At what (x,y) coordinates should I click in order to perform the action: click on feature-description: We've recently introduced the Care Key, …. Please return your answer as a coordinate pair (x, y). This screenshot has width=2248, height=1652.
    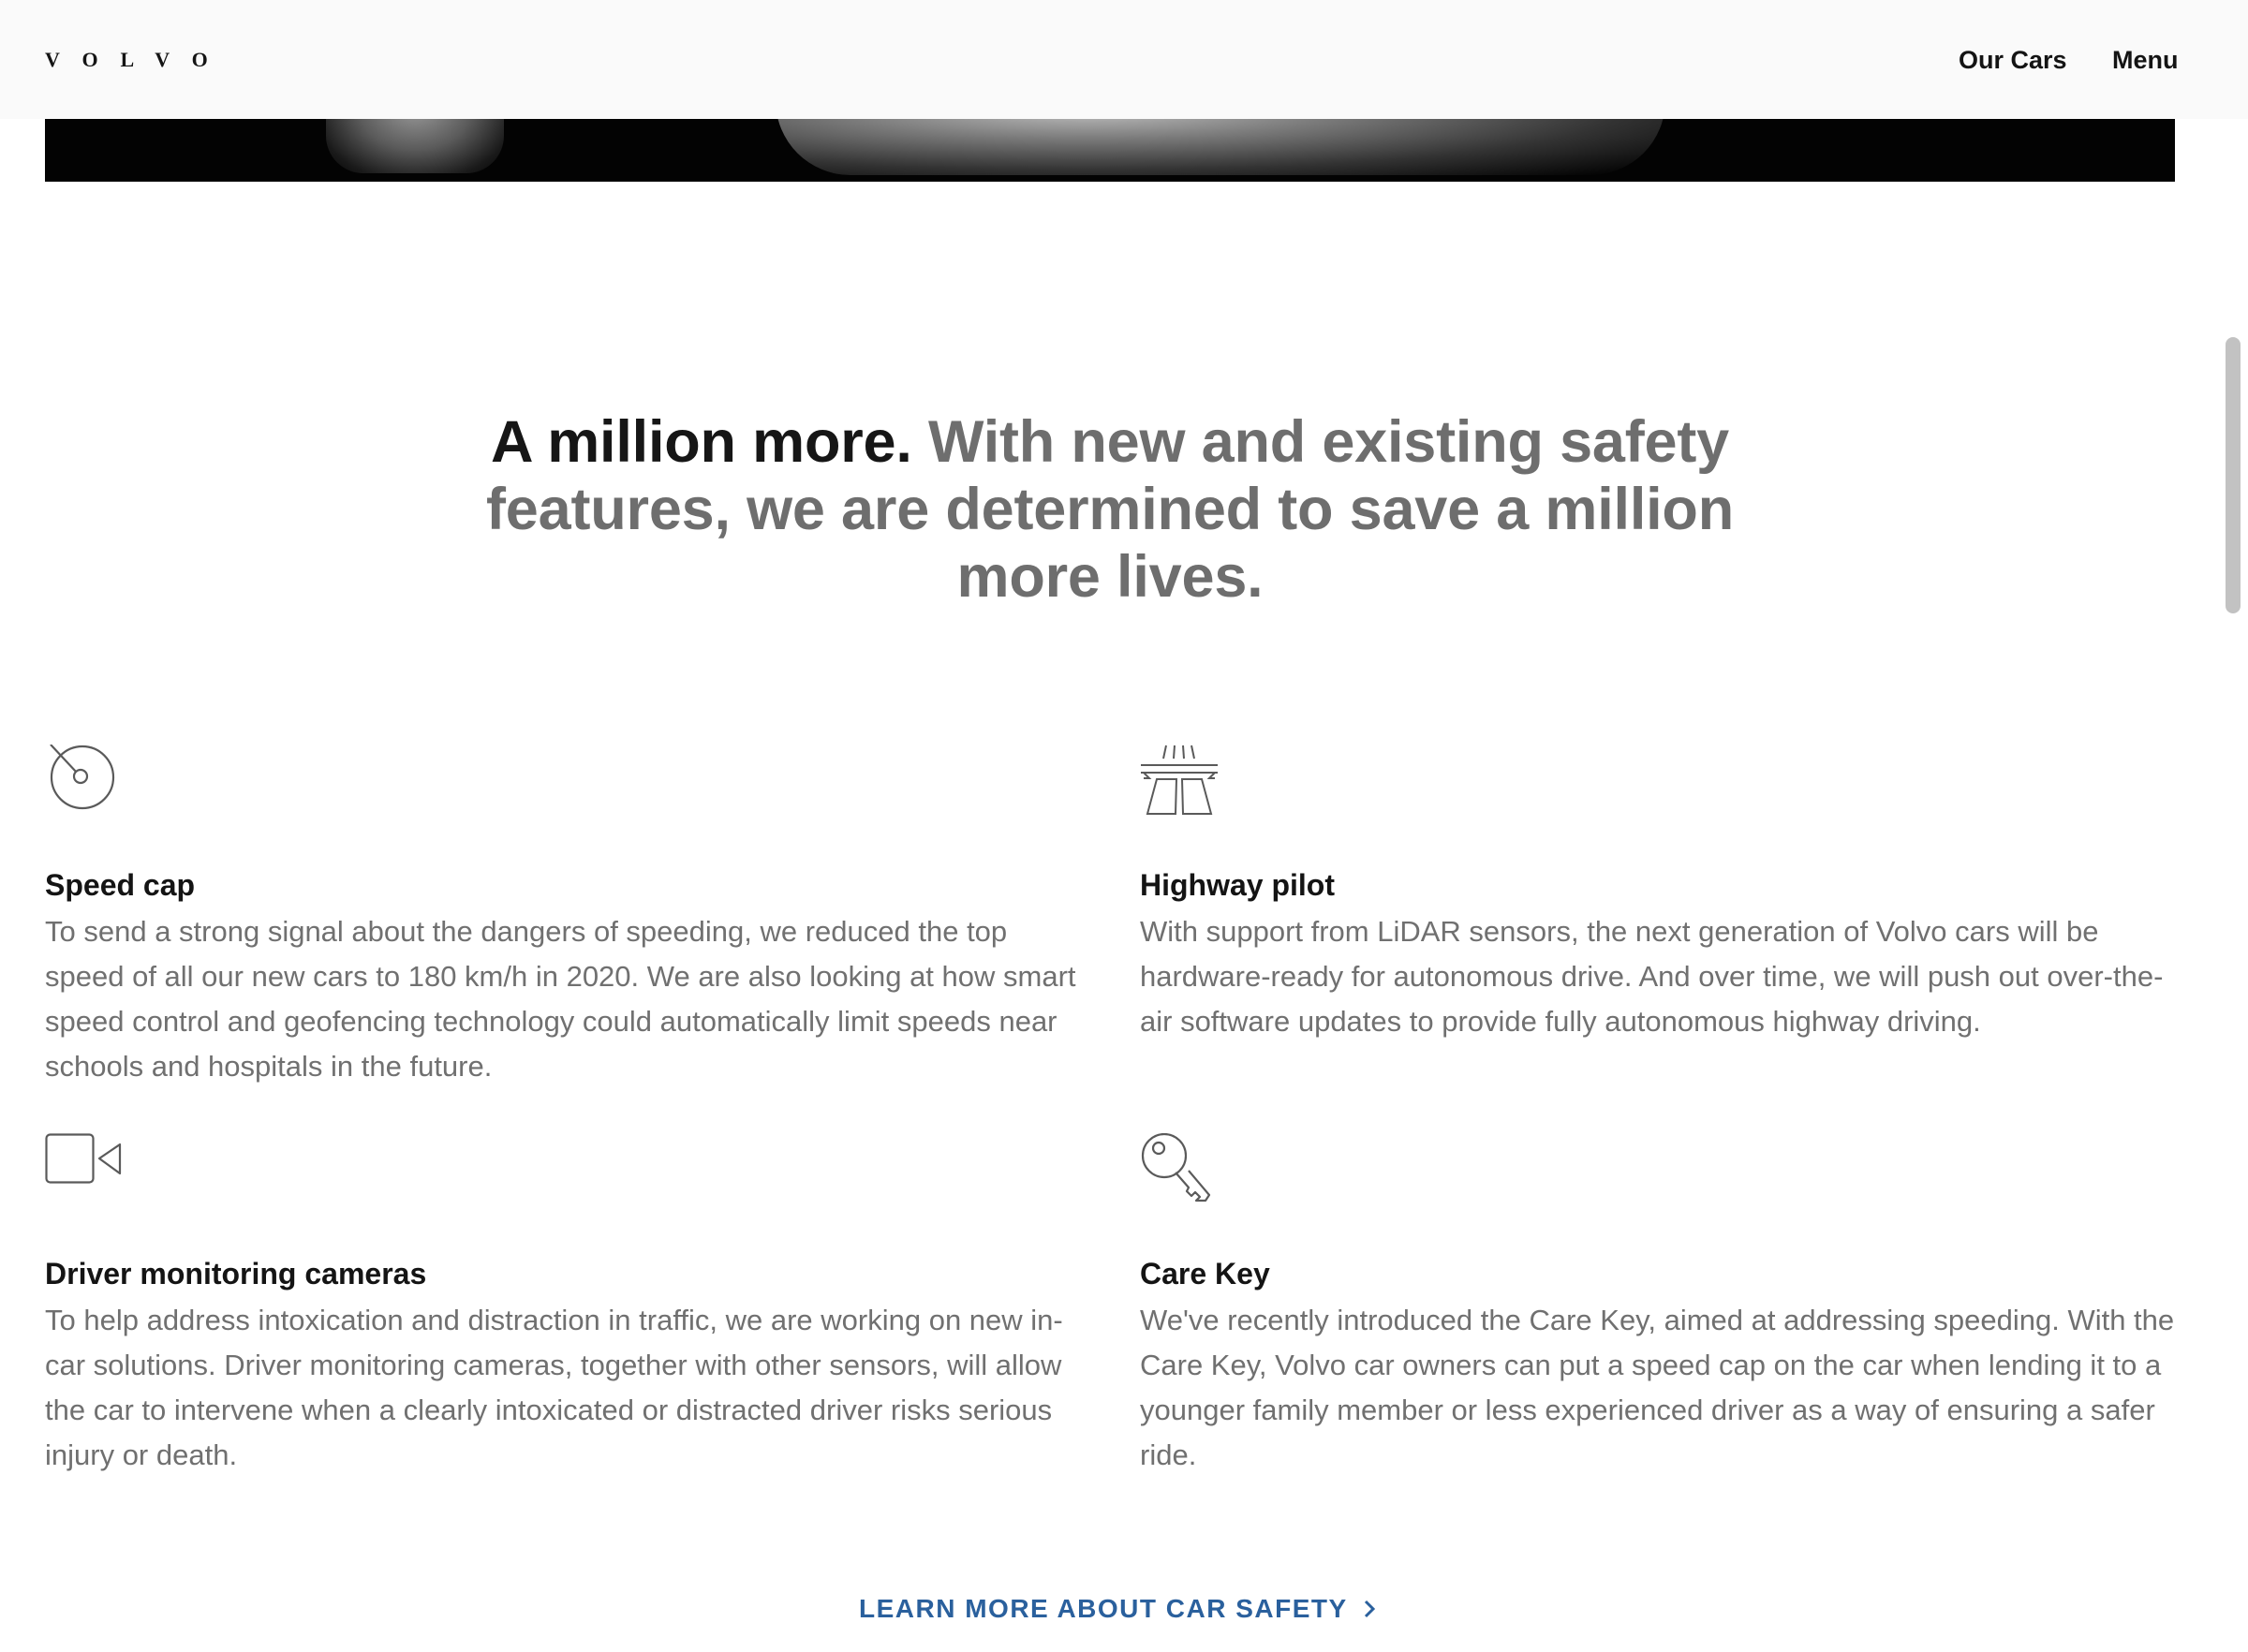
    Looking at the image, I should click on (1657, 1387).